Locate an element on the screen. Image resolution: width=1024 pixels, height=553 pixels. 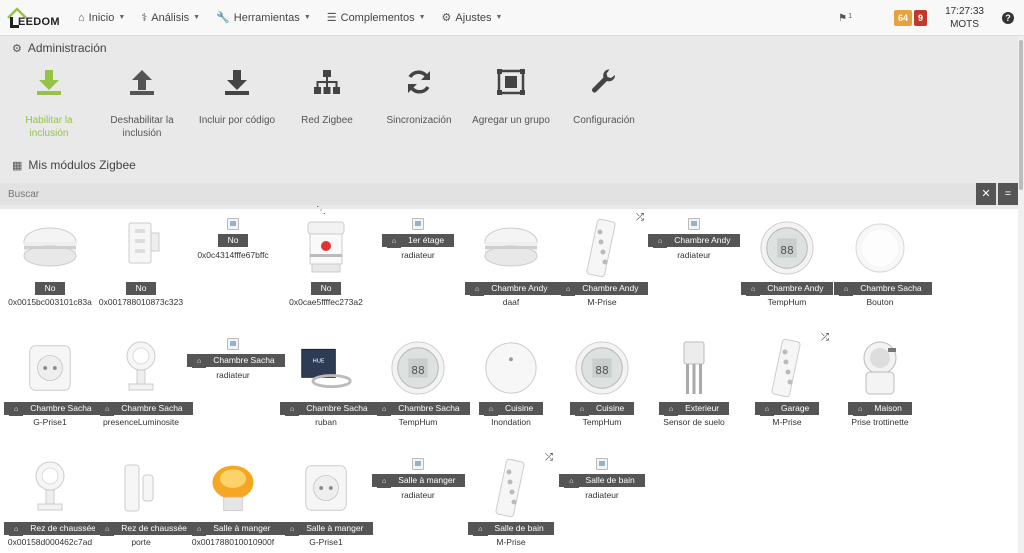
broken-image-icon is located at coordinates (418, 224).